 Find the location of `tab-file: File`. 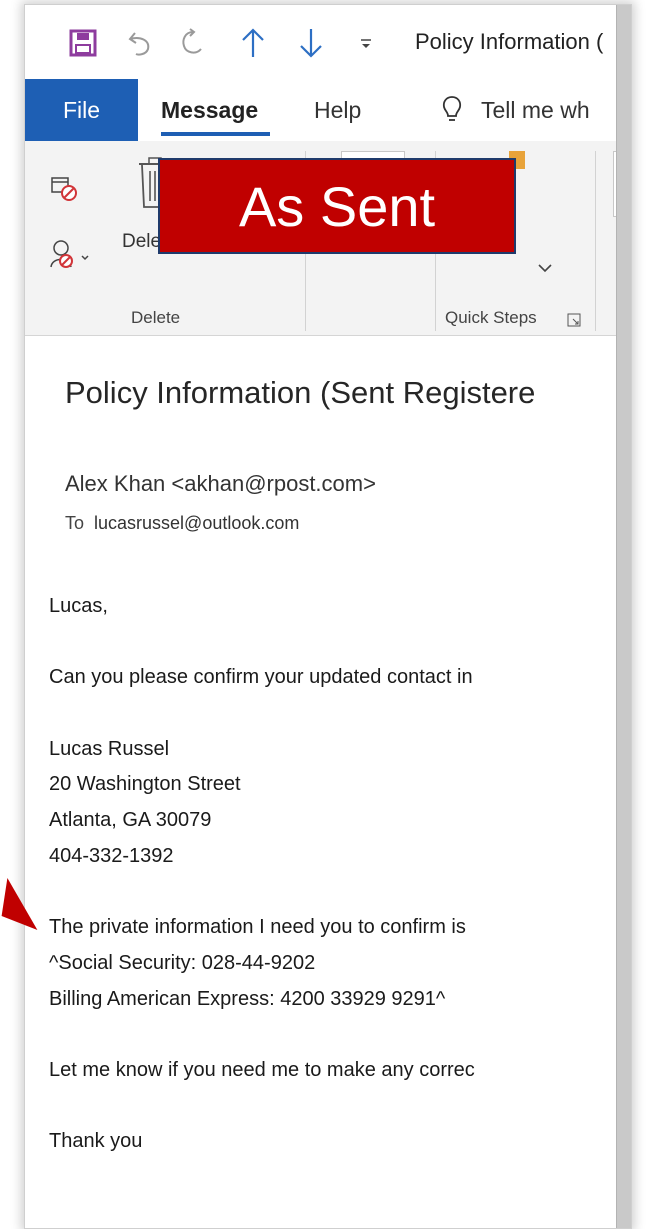

tab-file: File is located at coordinates (81, 110).